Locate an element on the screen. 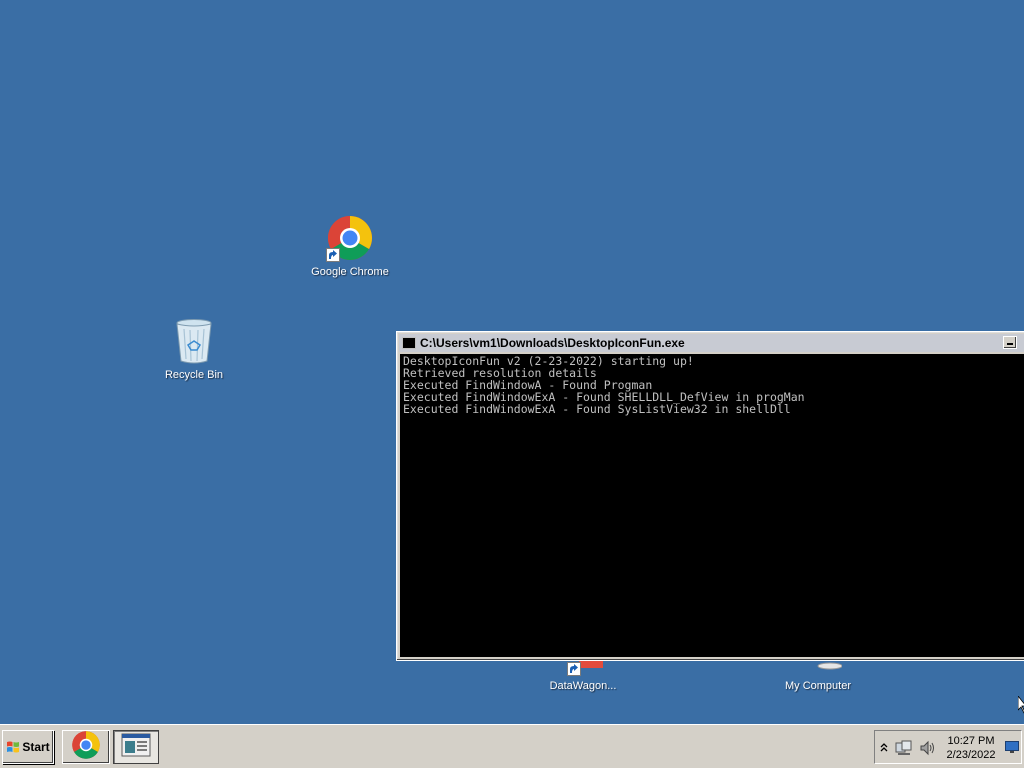 The width and height of the screenshot is (1024, 768). network-icon is located at coordinates (904, 750).